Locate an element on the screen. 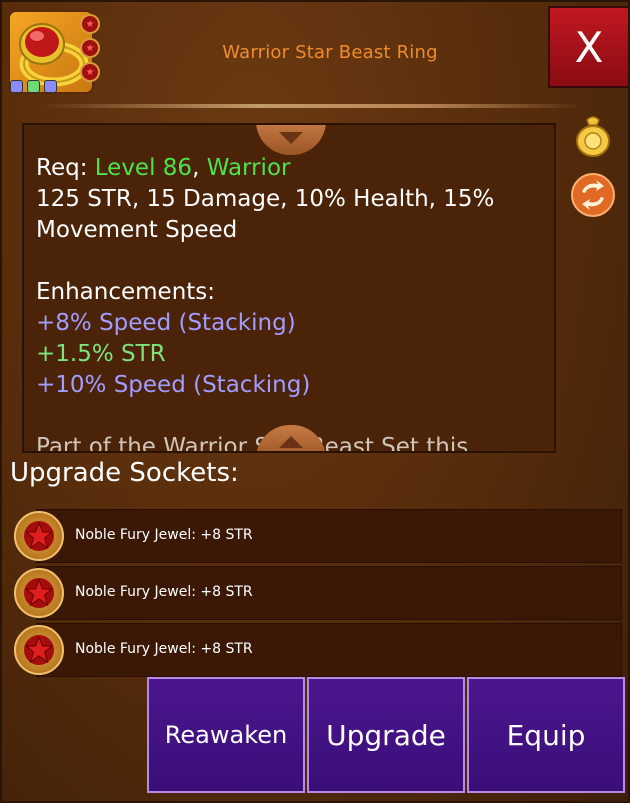  scroll-up-button is located at coordinates (291, 140).